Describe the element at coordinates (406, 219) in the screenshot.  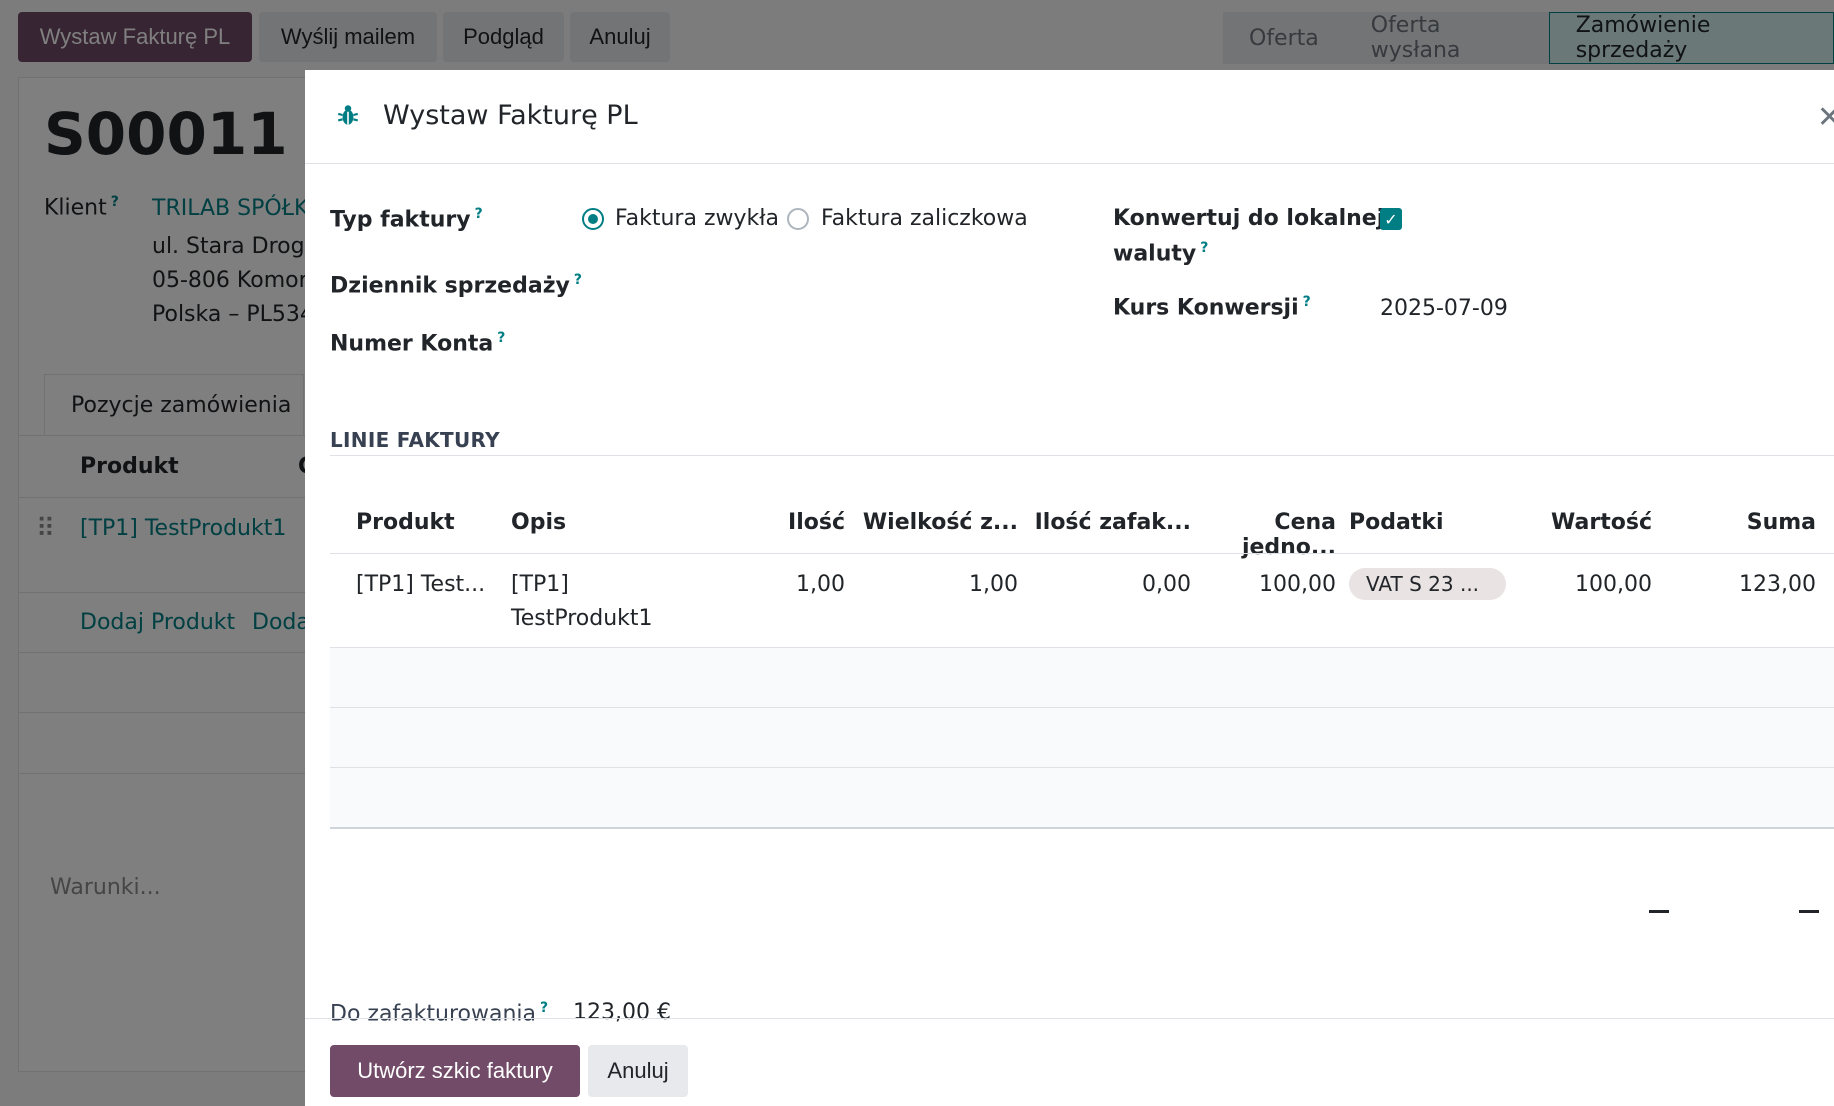
I see `invoice-type-label: Typ faktury?` at that location.